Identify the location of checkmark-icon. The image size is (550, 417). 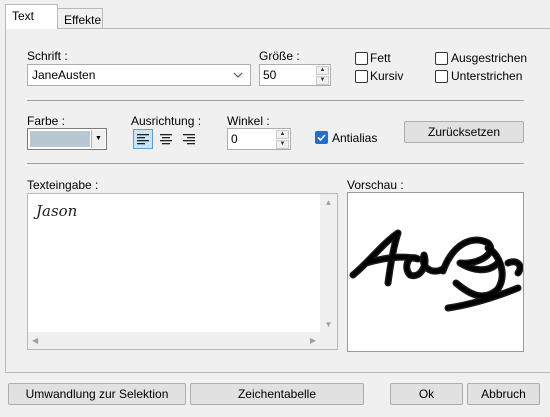
(321, 138).